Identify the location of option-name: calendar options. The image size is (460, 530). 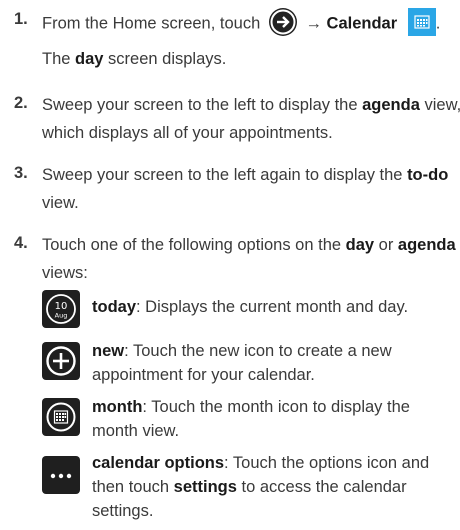
(158, 463).